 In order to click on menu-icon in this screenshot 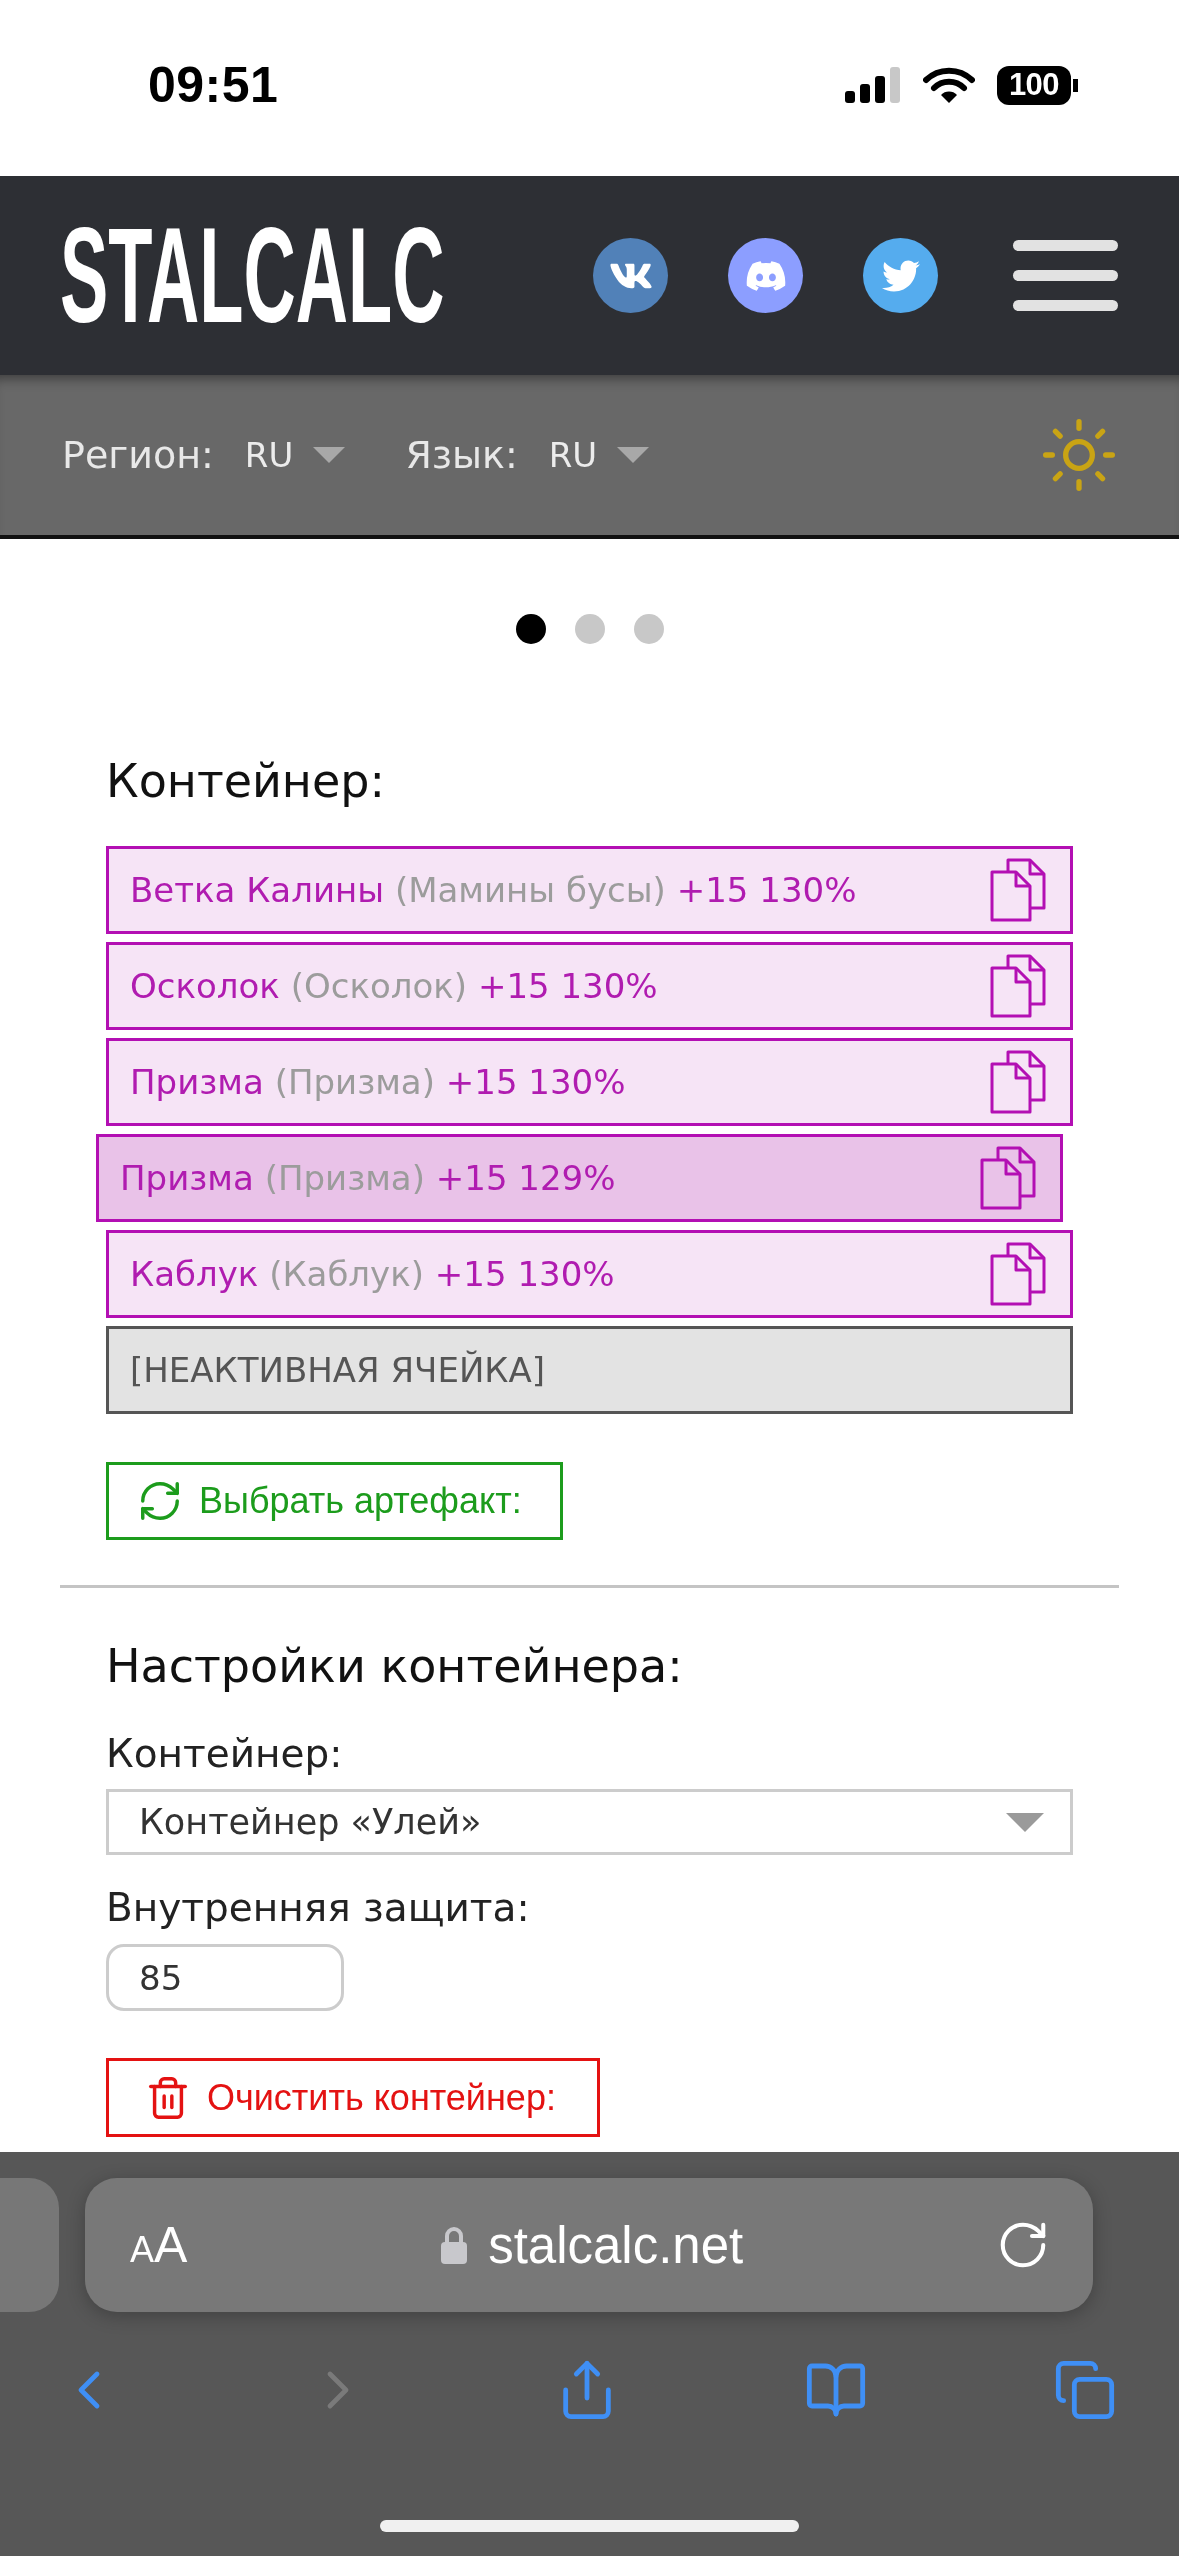, I will do `click(1065, 275)`.